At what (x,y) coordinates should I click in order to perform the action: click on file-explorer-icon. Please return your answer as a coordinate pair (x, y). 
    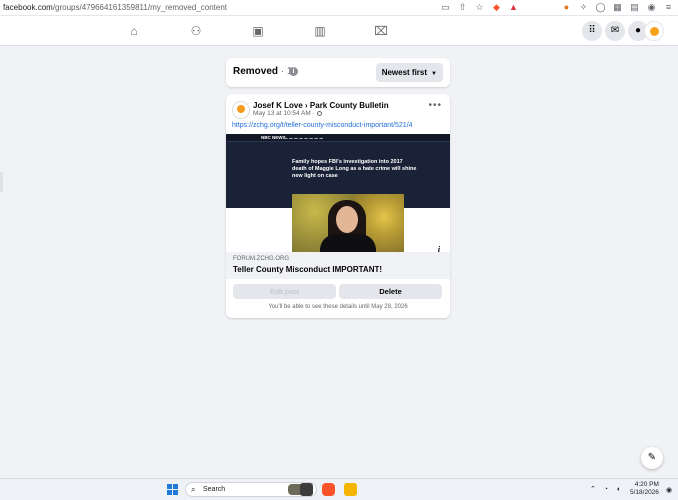
    Looking at the image, I should click on (350, 489).